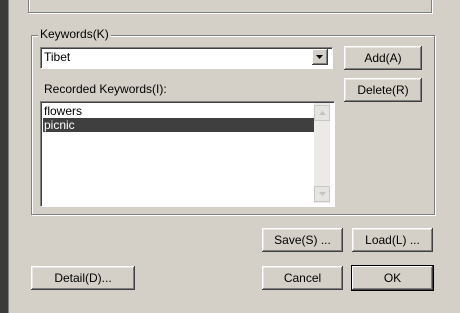 Image resolution: width=460 pixels, height=313 pixels. What do you see at coordinates (57, 57) in the screenshot?
I see `keywords-combobox-value: Tibet` at bounding box center [57, 57].